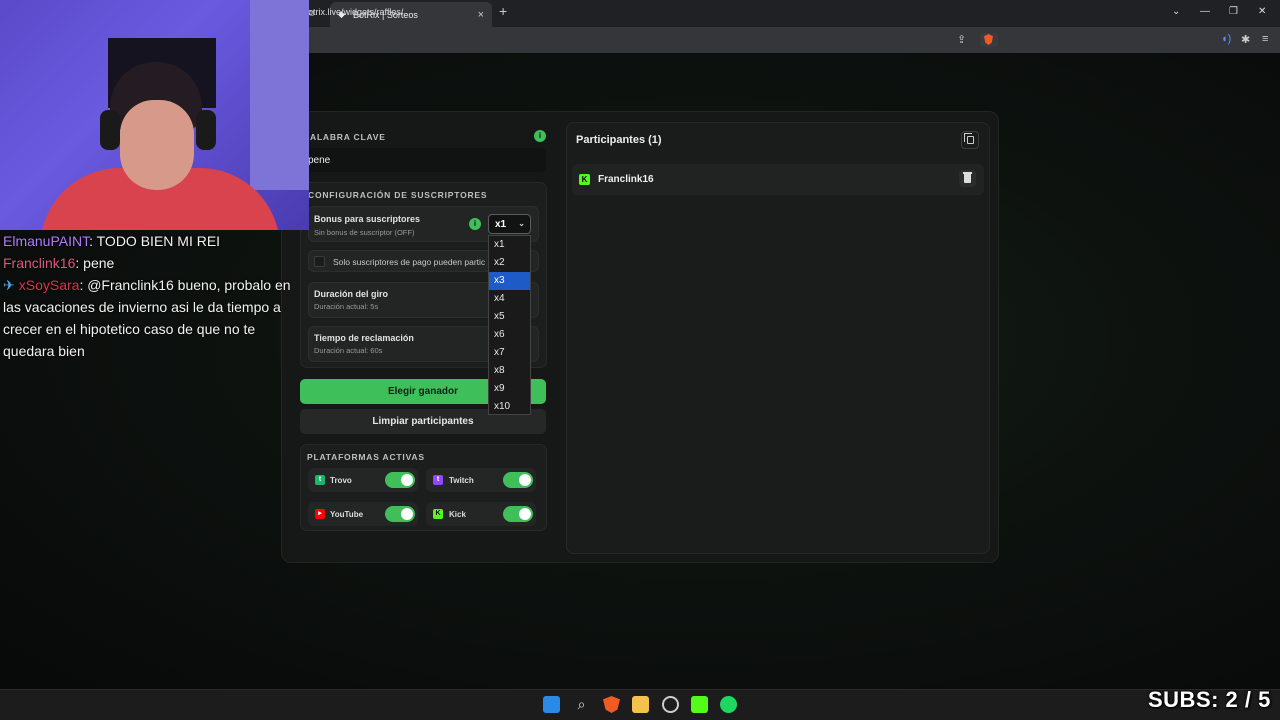 Image resolution: width=1280 pixels, height=720 pixels. I want to click on search-icon: ⌕, so click(581, 704).